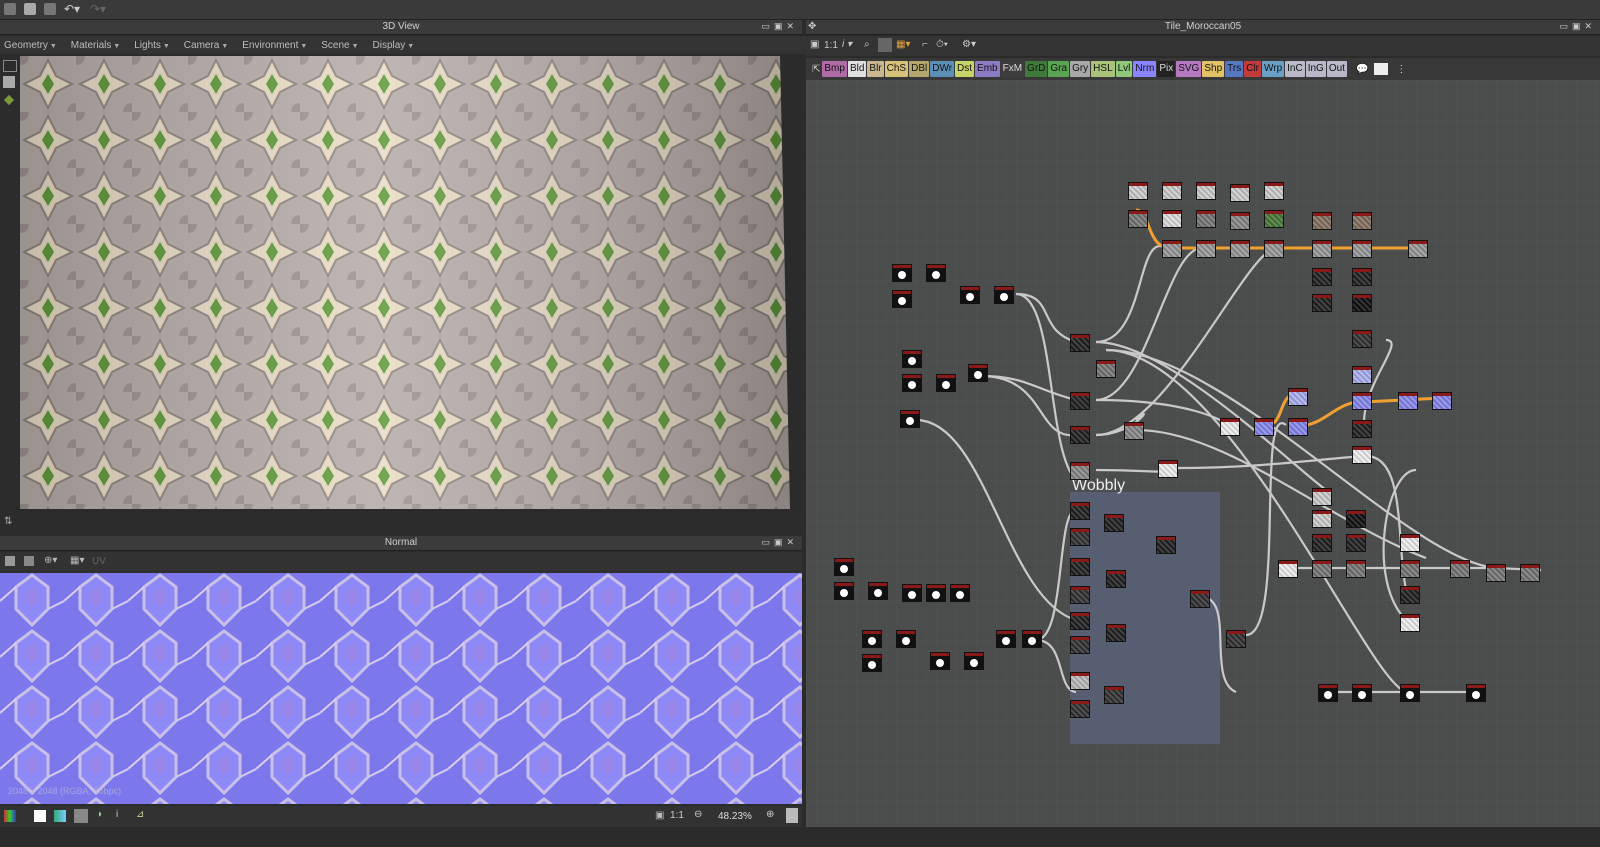  Describe the element at coordinates (206, 45) in the screenshot. I see `menu-camera: Camera` at that location.